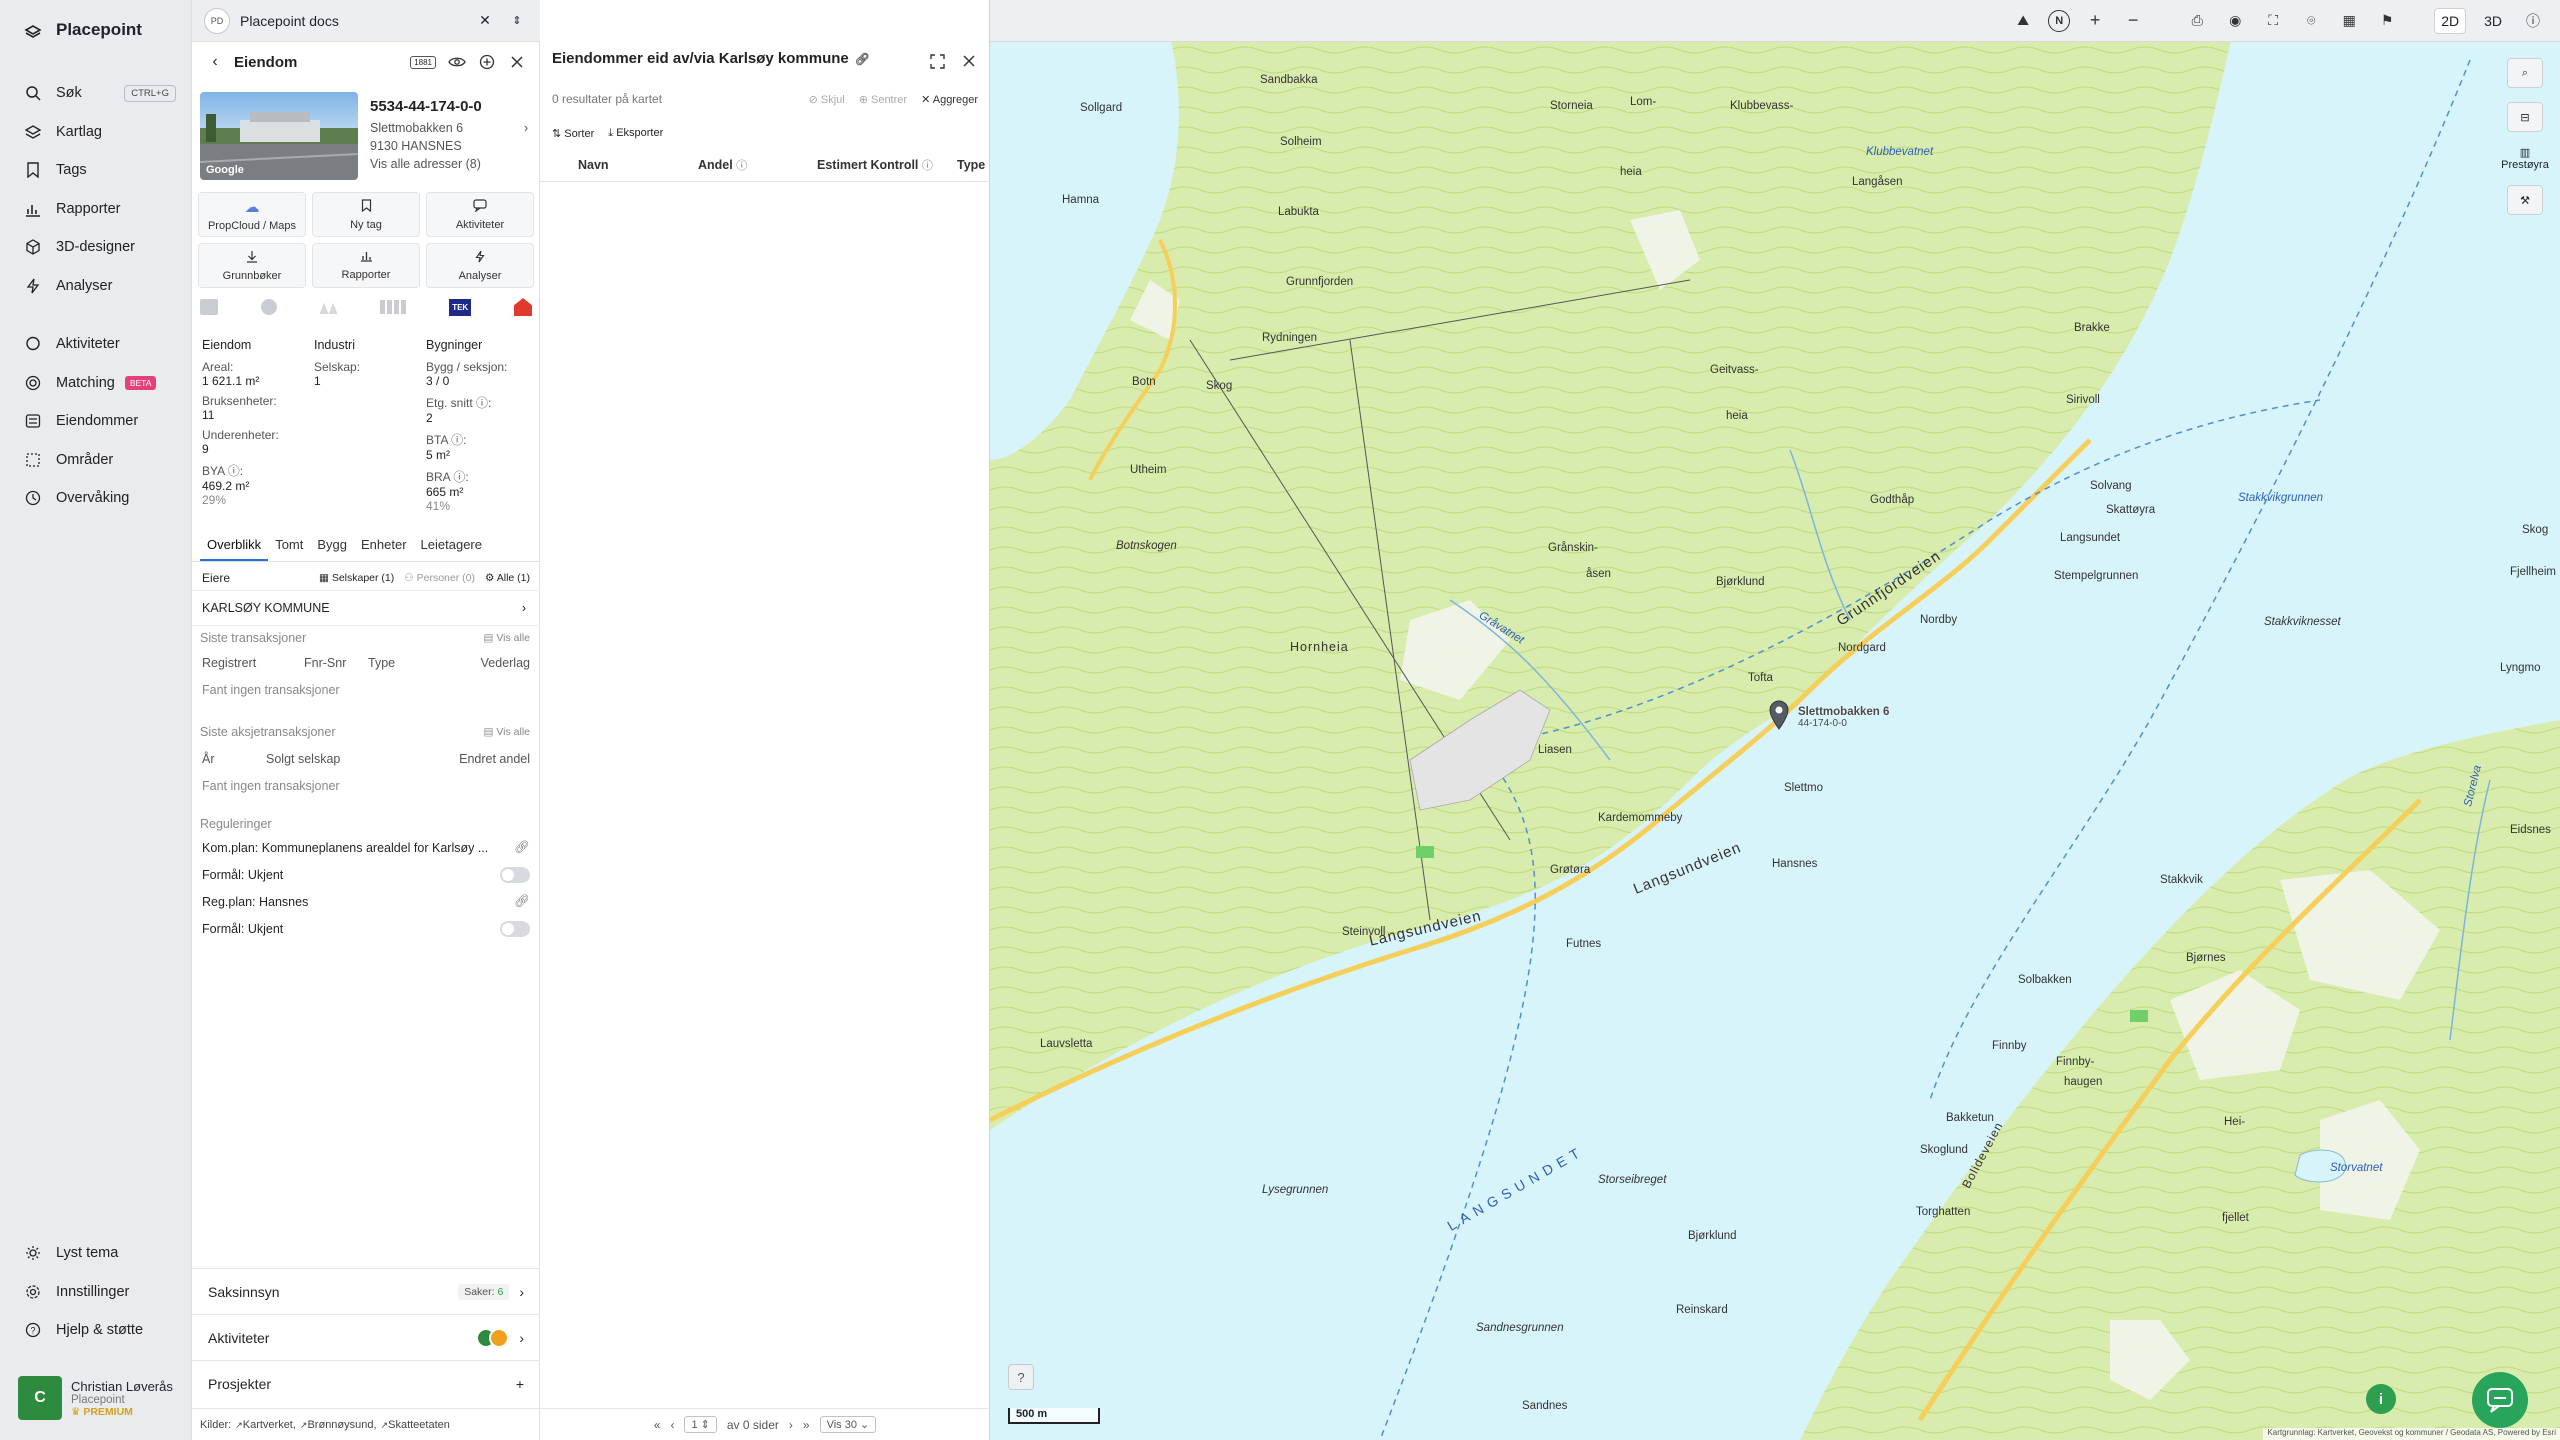 This screenshot has height=1440, width=2560. Describe the element at coordinates (453, 128) in the screenshot. I see `address-row: Slettmobakken 6 ›` at that location.